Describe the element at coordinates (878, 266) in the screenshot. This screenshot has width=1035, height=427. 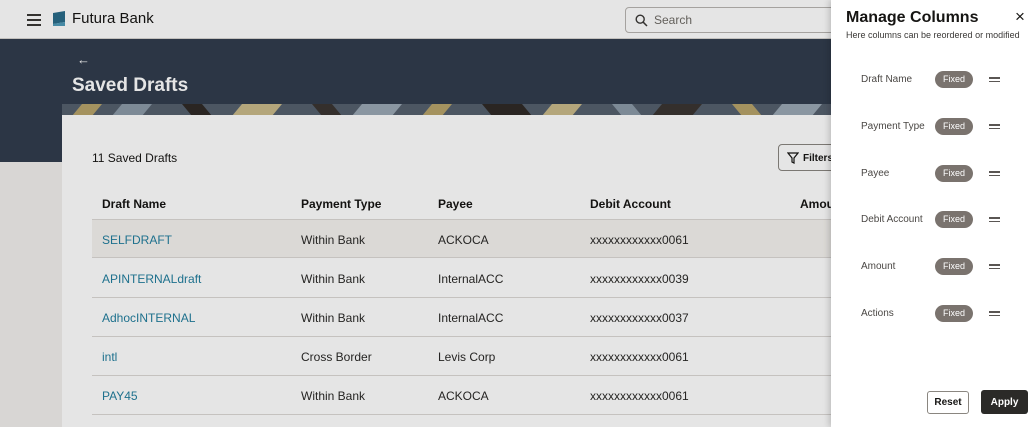
I see `column-name: Amount` at that location.